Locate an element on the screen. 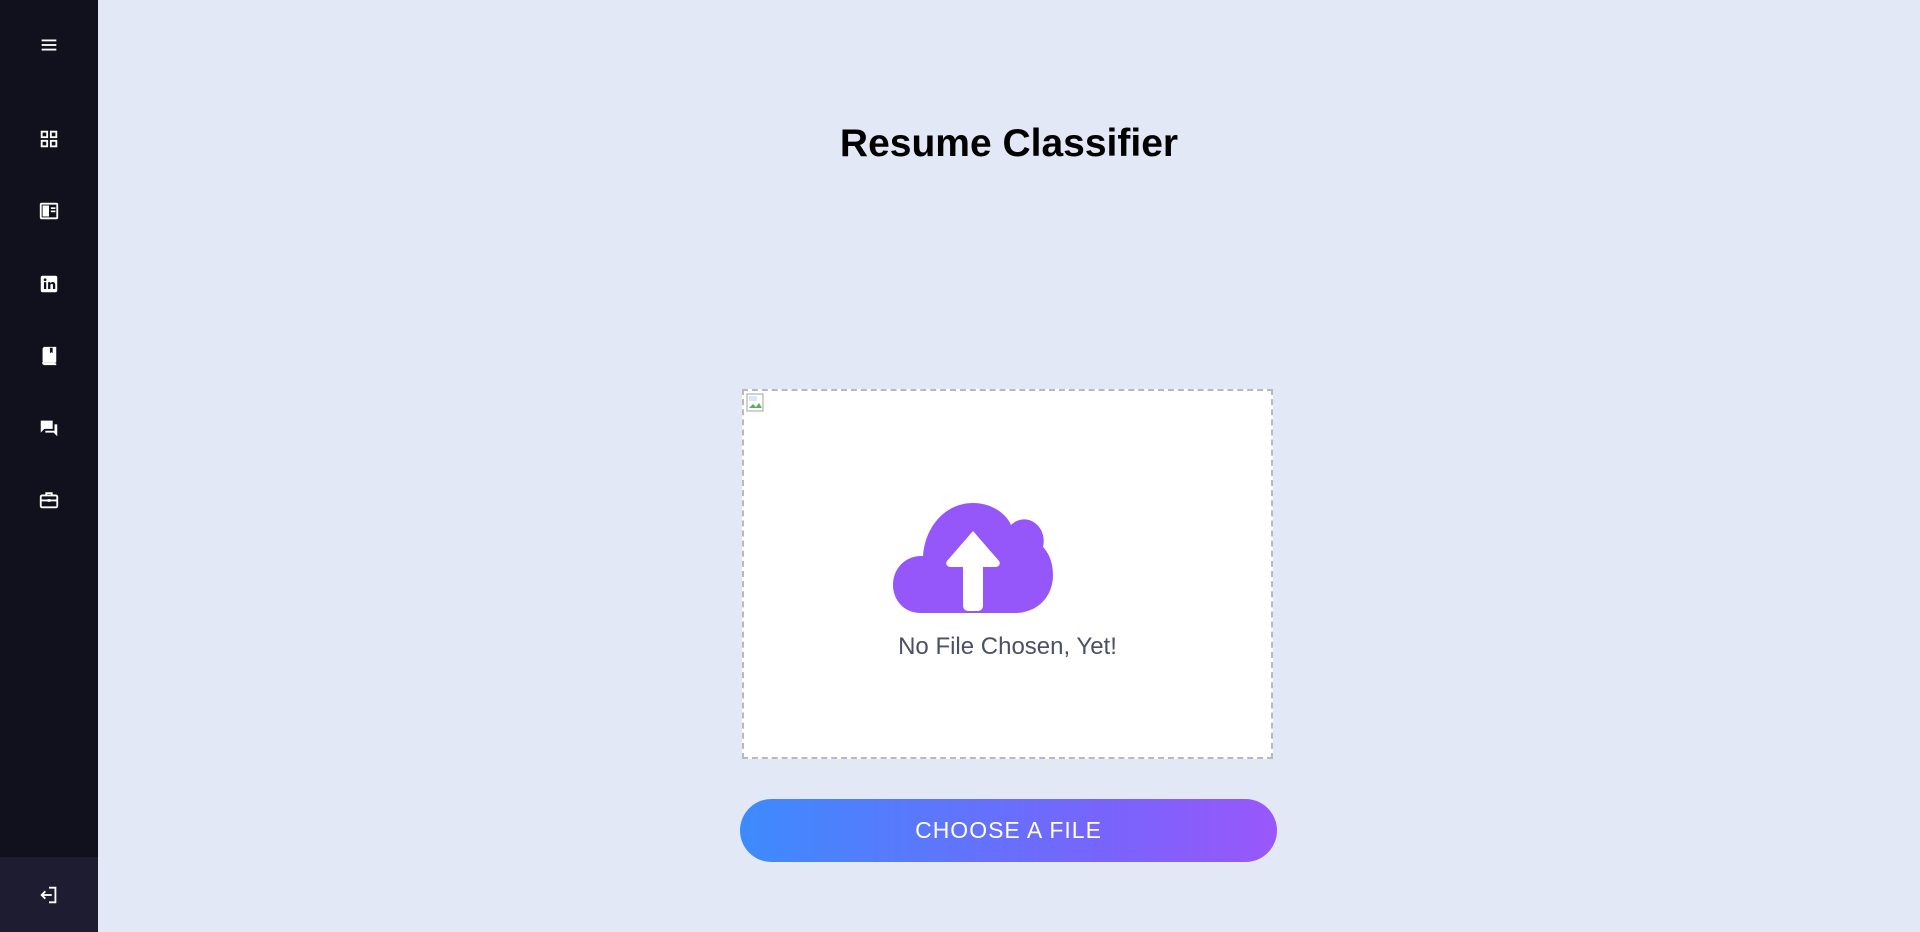  sidebar-item-resume is located at coordinates (49, 211).